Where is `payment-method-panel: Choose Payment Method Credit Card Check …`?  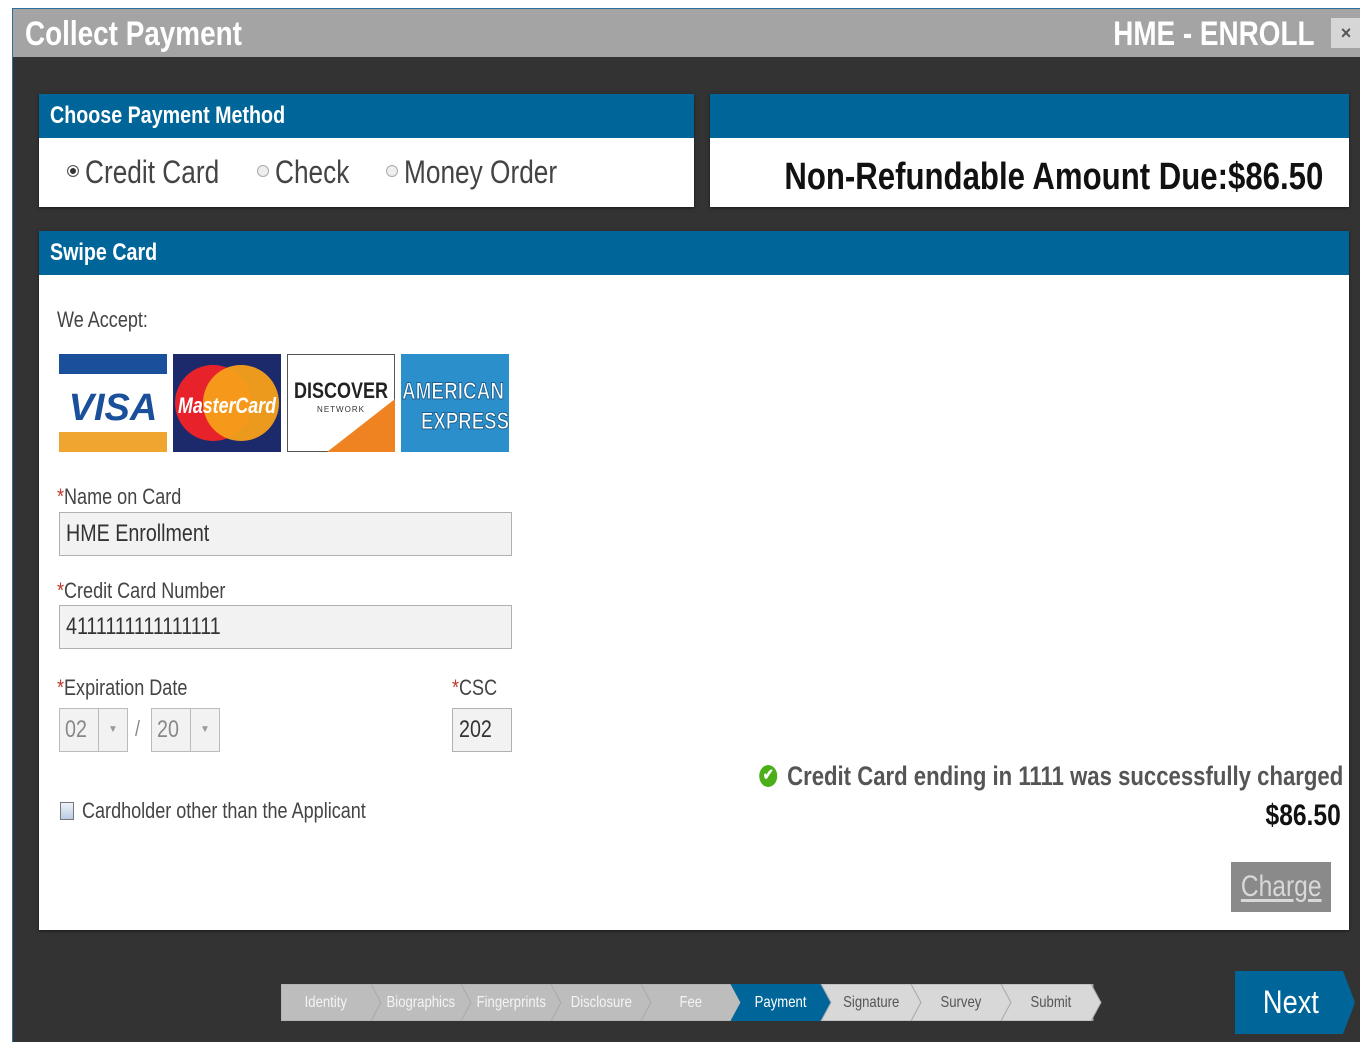
payment-method-panel: Choose Payment Method Credit Card Check … is located at coordinates (366, 150).